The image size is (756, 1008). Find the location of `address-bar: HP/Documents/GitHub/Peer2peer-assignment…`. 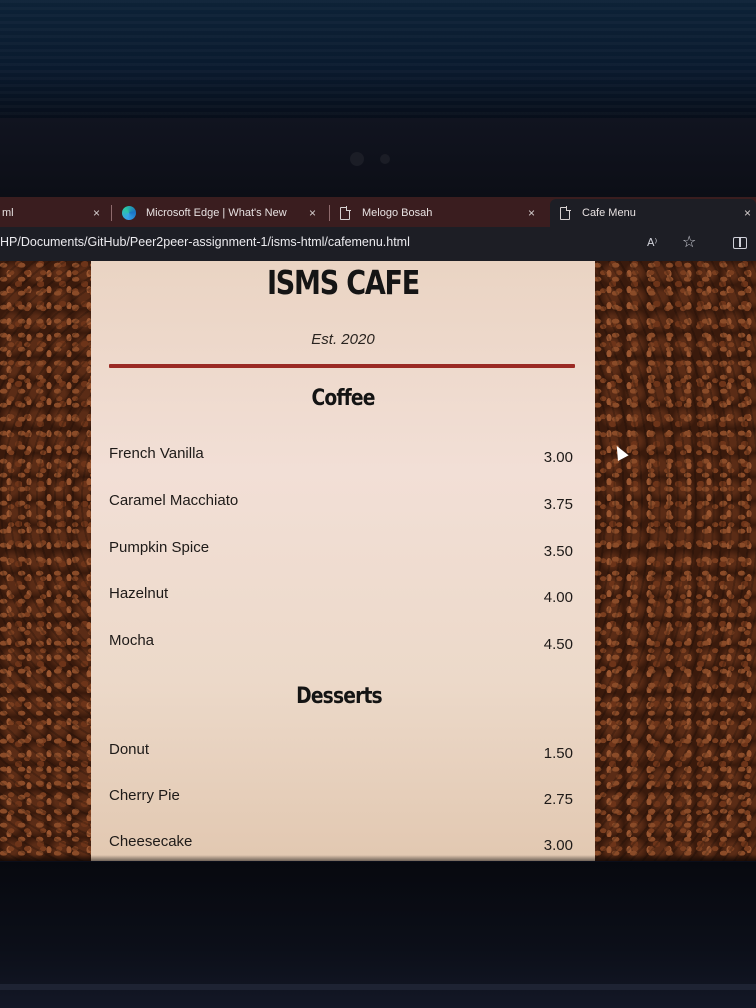

address-bar: HP/Documents/GitHub/Peer2peer-assignment… is located at coordinates (378, 244).